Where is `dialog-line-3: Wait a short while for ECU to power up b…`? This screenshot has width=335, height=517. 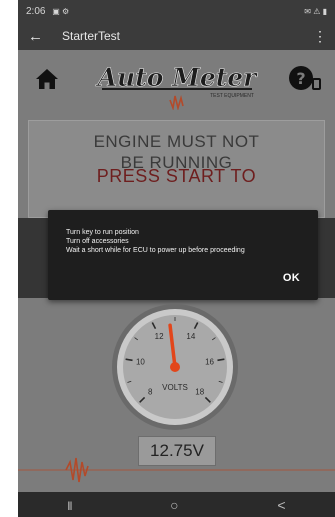 dialog-line-3: Wait a short while for ECU to power up b… is located at coordinates (155, 250).